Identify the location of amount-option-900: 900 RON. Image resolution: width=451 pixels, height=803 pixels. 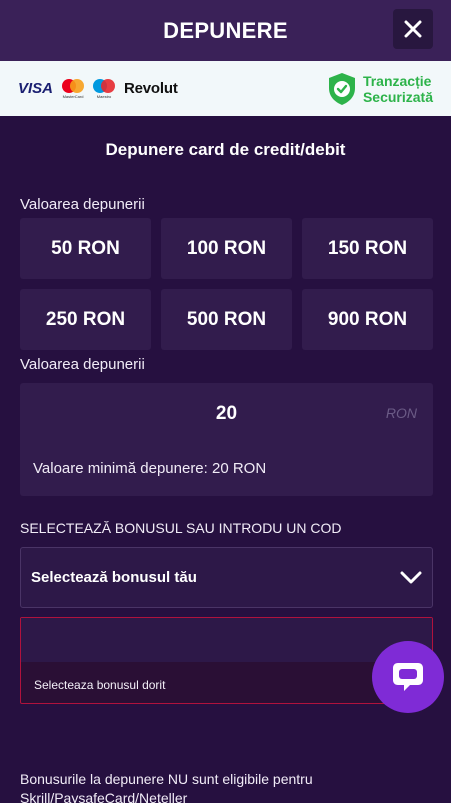
(367, 319).